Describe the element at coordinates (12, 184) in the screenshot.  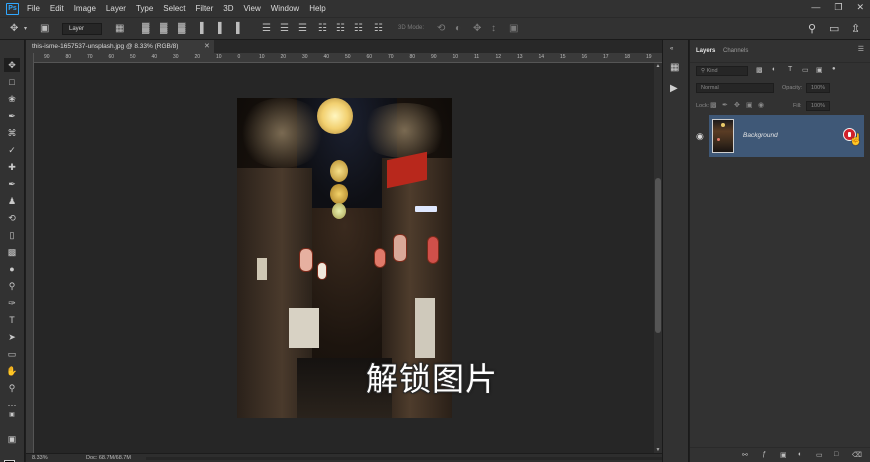
I see `brush-tool-icon: ✒` at that location.